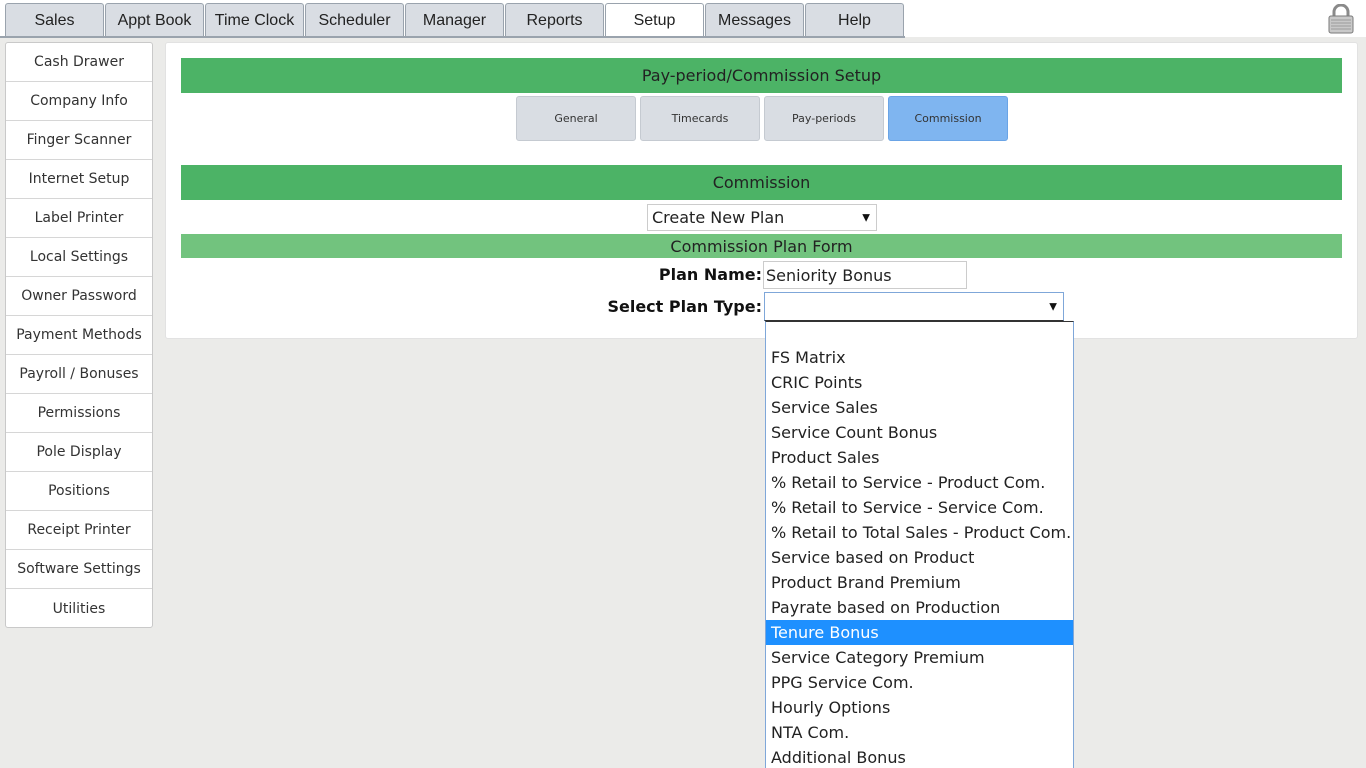  I want to click on dropdown-option: Service based on Product, so click(919, 557).